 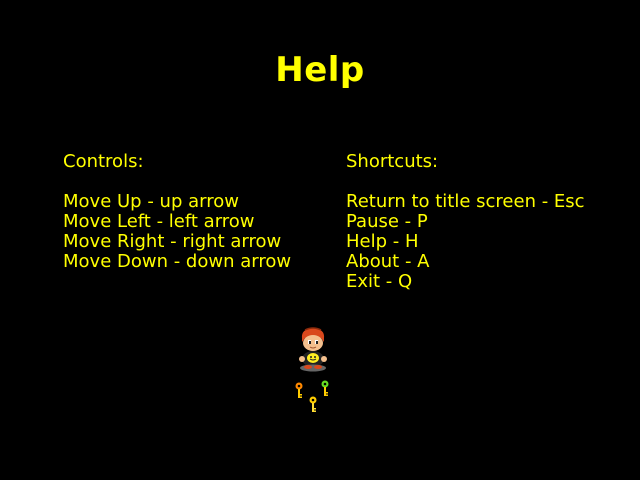 What do you see at coordinates (388, 261) in the screenshot?
I see `shortcut-item-about: About - A` at bounding box center [388, 261].